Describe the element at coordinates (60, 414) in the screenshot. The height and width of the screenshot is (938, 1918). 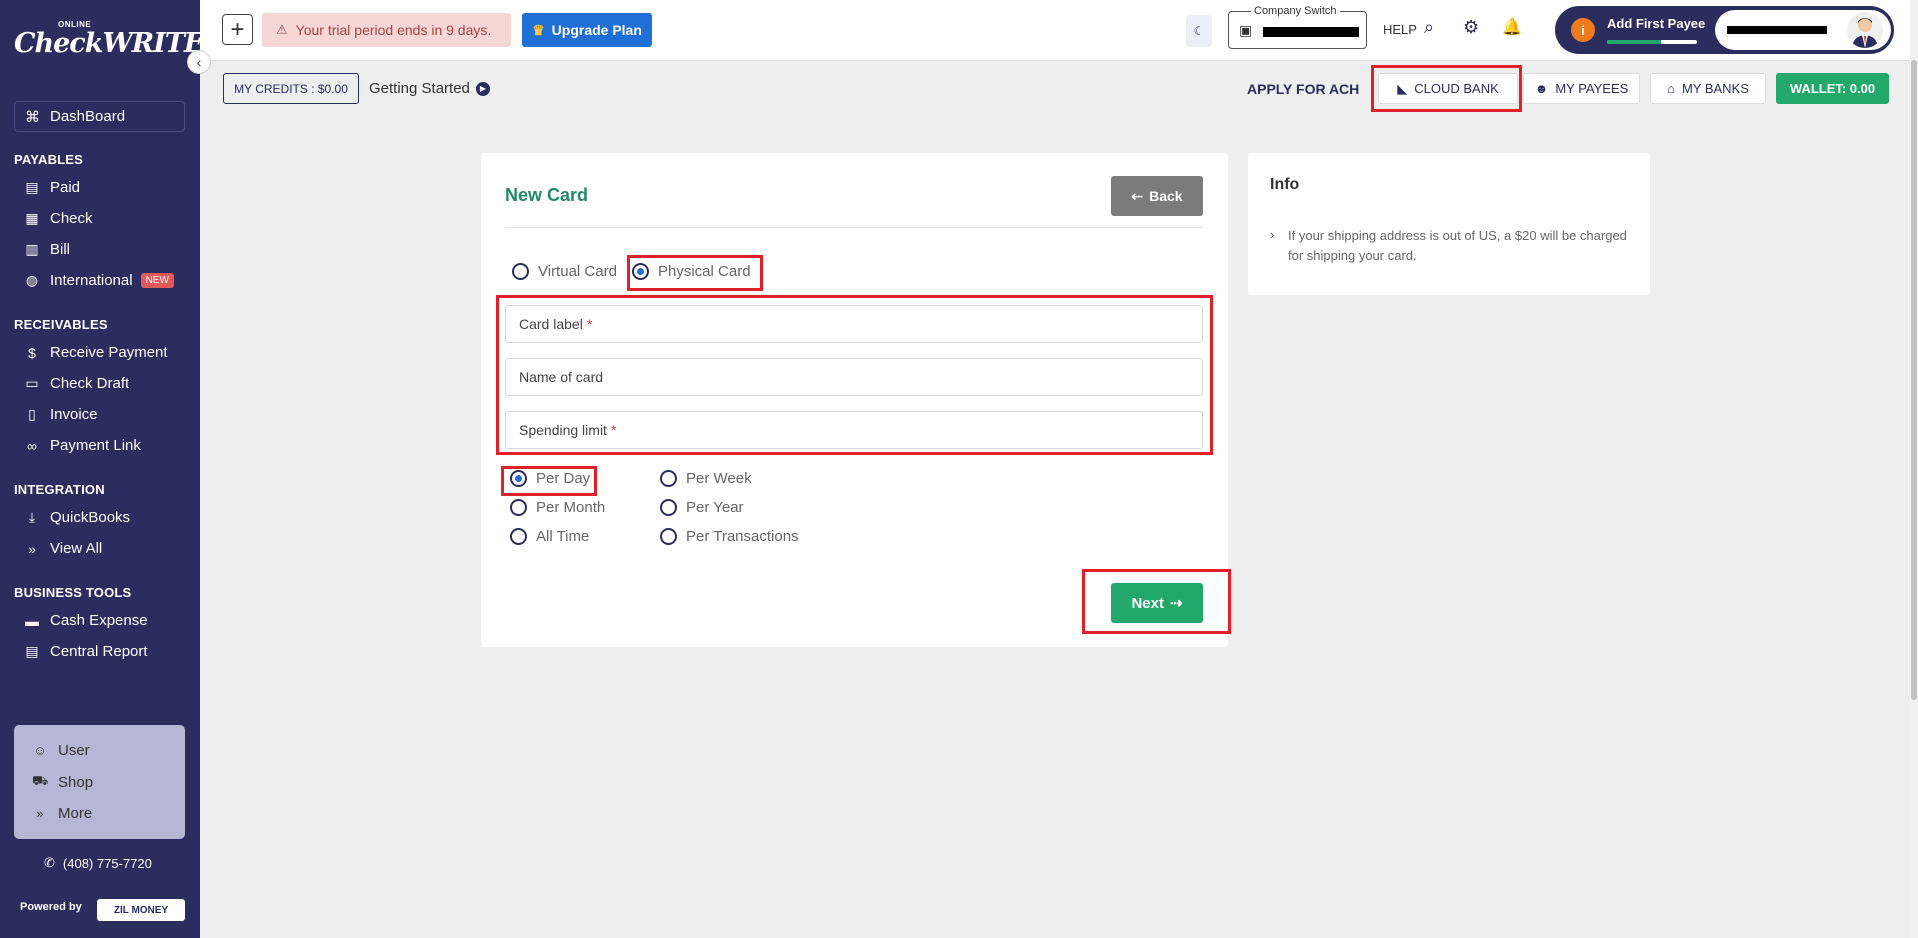
I see `sidebar-item-invoice: ▯ Invoice` at that location.